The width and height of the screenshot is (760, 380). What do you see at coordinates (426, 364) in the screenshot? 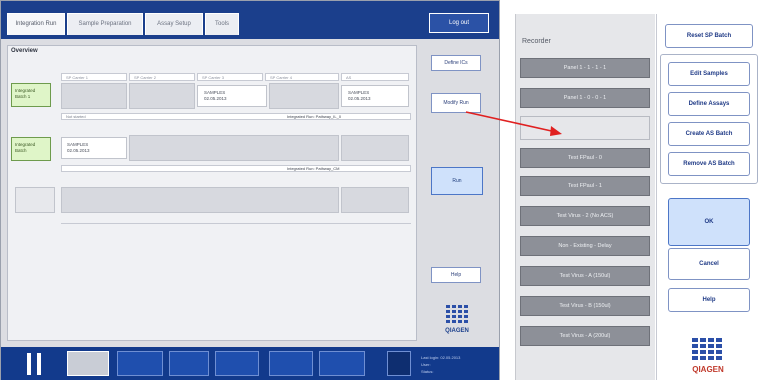
I see `status-line: User:` at bounding box center [426, 364].